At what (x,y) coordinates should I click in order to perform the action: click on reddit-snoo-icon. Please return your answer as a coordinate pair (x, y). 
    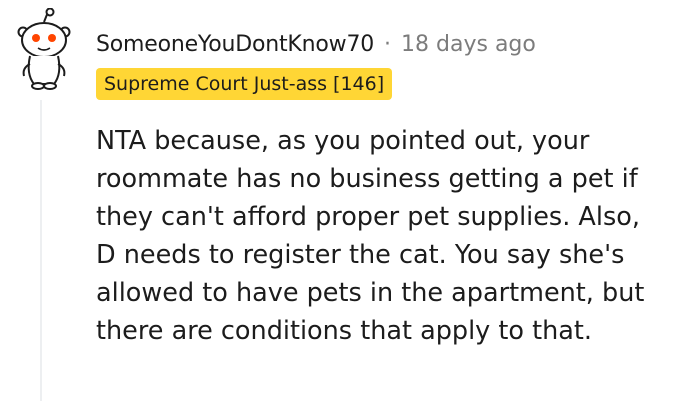
    Looking at the image, I should click on (44, 48).